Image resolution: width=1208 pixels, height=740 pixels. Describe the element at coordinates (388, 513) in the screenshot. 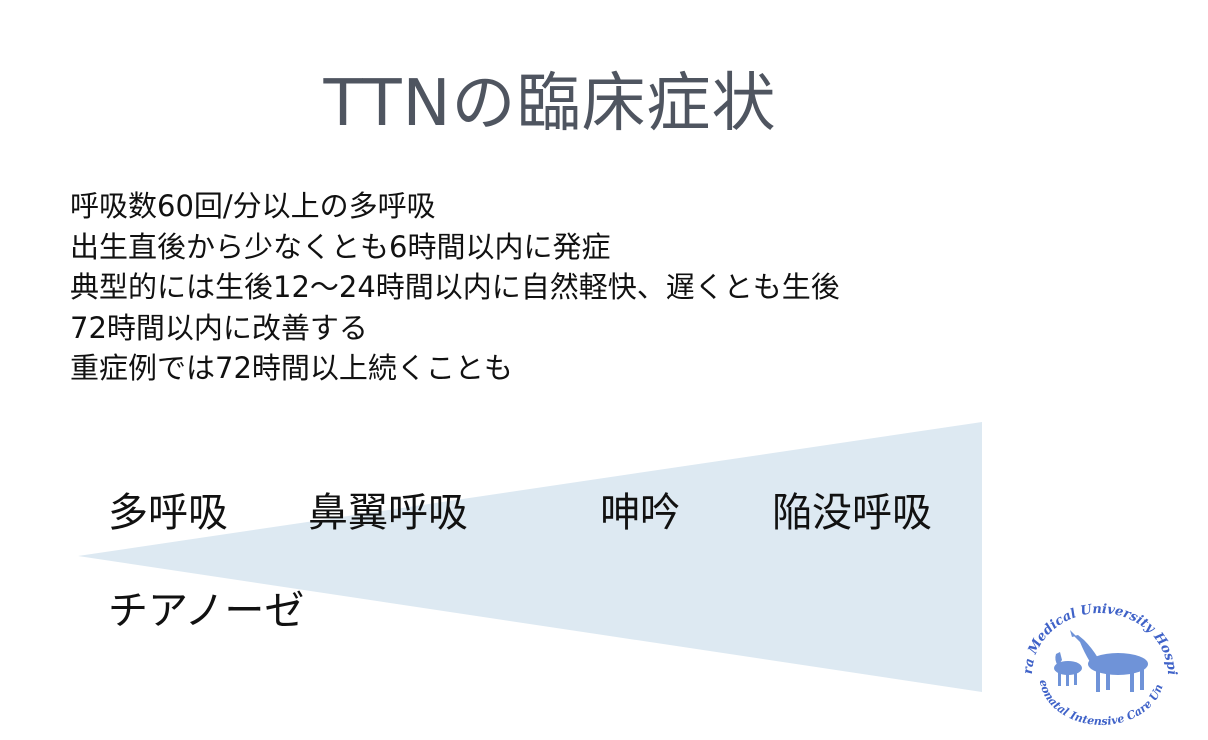

I see `symptom-nasal-flaring: 鼻翼呼吸` at that location.